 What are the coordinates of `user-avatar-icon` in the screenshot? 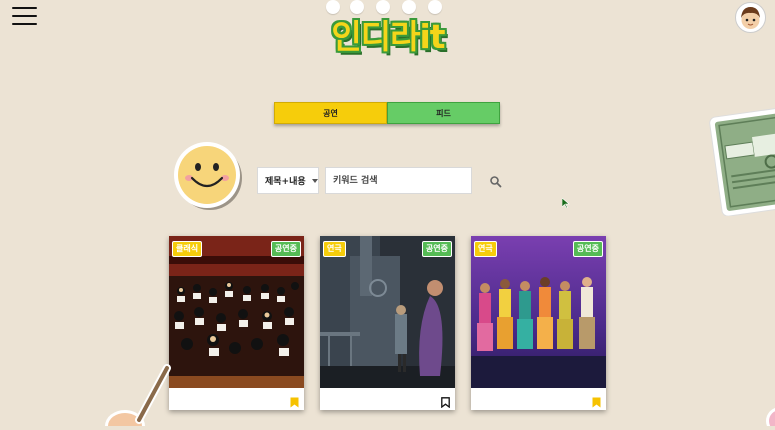 It's located at (750, 17).